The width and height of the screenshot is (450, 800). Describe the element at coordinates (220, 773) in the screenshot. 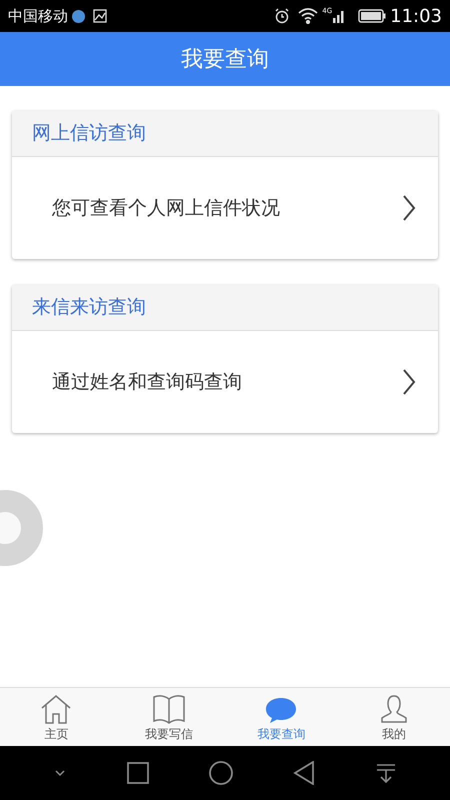

I see `circle-icon` at that location.